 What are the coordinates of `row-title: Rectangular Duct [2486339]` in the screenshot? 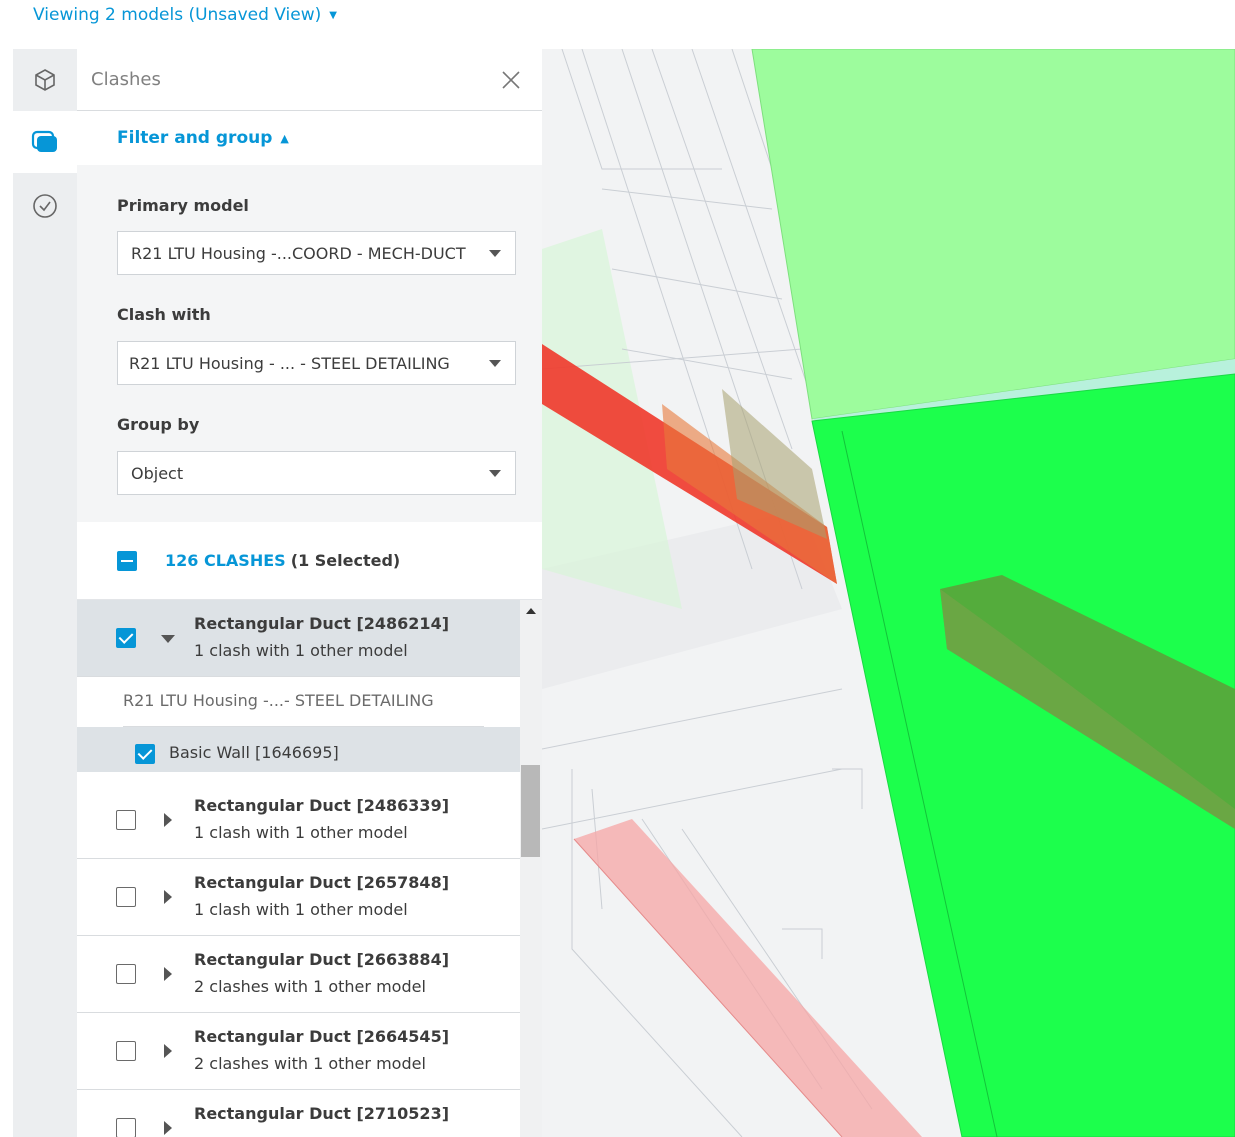 It's located at (322, 805).